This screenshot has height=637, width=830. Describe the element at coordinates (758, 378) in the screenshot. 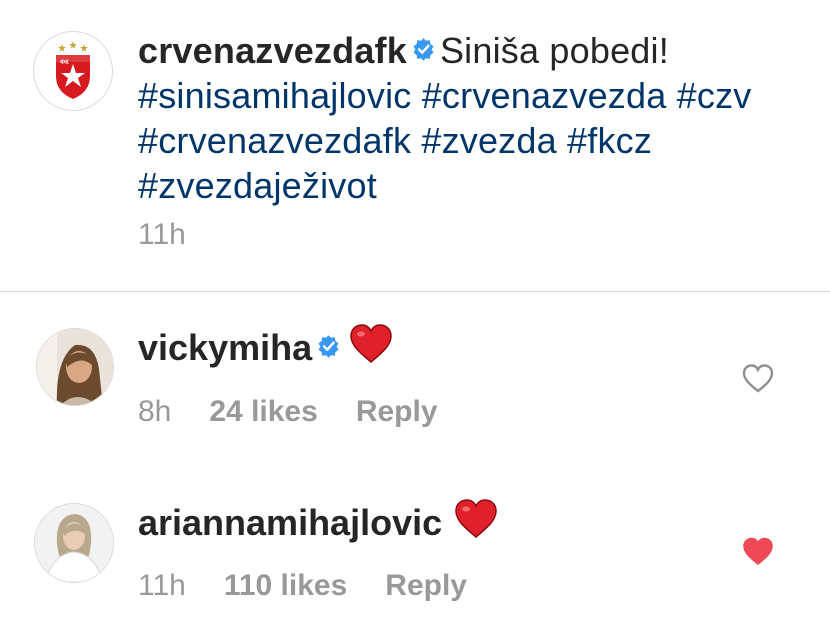

I see `heart-outline-icon` at that location.